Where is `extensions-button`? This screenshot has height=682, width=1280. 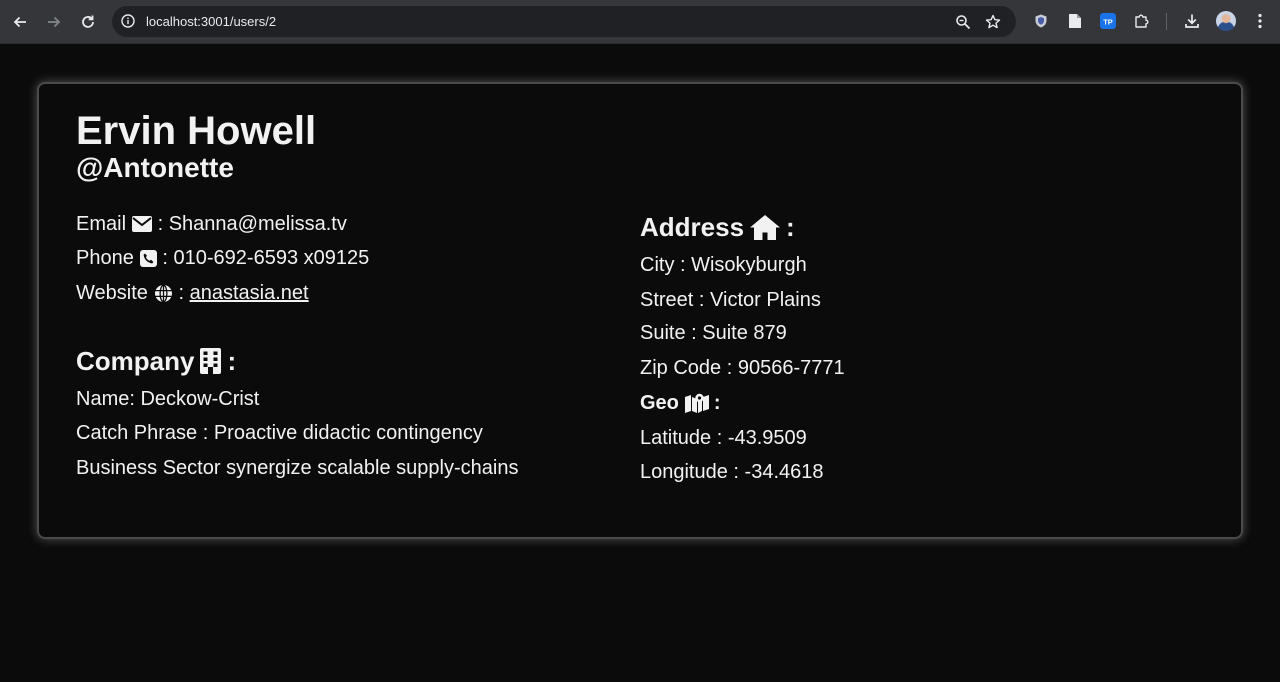
extensions-button is located at coordinates (1142, 21).